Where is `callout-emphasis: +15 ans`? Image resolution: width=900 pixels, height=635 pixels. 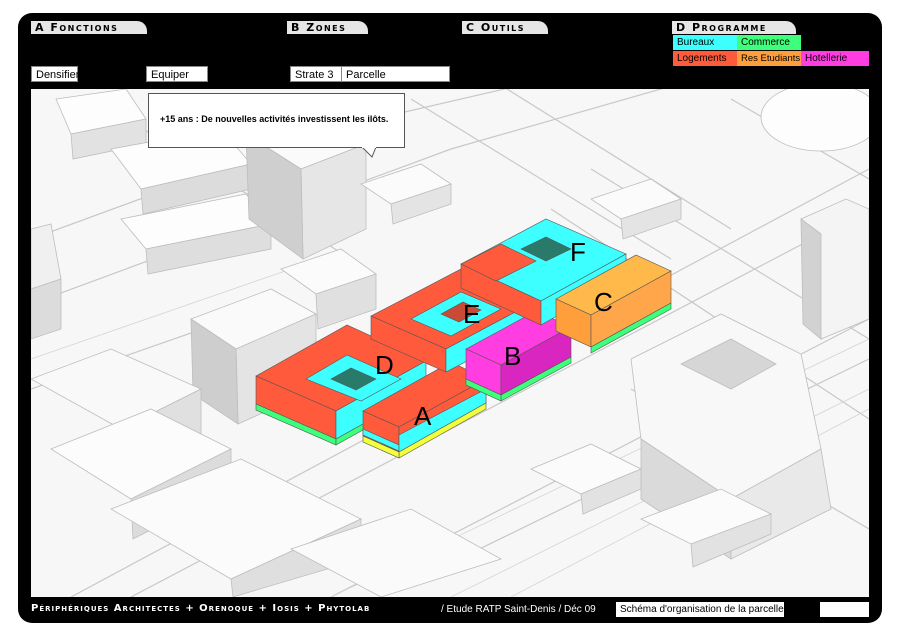
callout-emphasis: +15 ans is located at coordinates (177, 119).